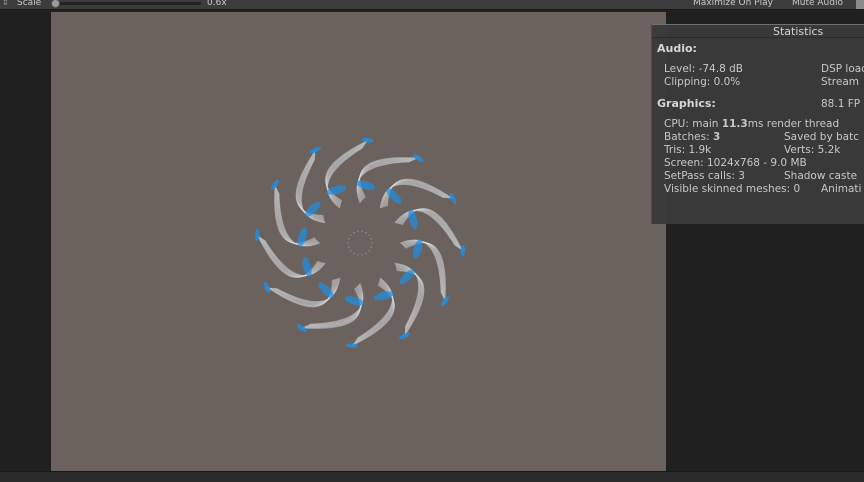  What do you see at coordinates (732, 189) in the screenshot?
I see `skinned-meshes-stat: Visible skinned meshes: 0` at bounding box center [732, 189].